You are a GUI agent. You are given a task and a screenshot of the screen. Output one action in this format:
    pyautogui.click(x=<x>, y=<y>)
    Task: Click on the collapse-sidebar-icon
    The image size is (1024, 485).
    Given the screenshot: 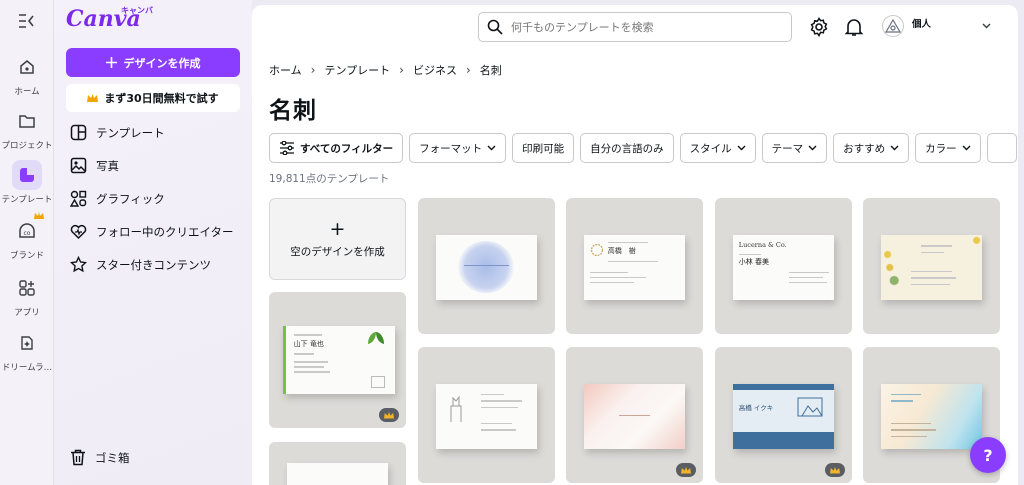 What is the action you would take?
    pyautogui.click(x=27, y=21)
    